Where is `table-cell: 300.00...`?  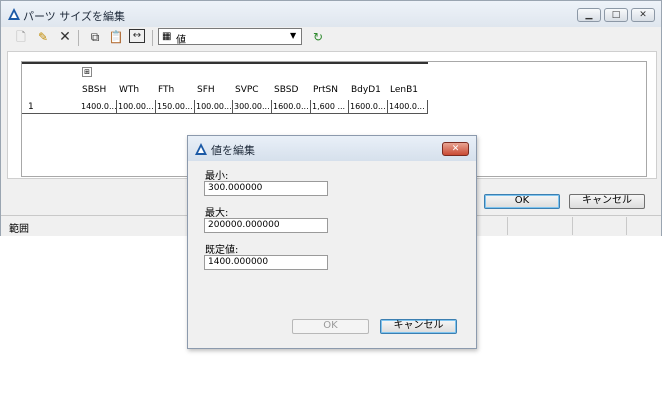
table-cell: 300.00... is located at coordinates (252, 107).